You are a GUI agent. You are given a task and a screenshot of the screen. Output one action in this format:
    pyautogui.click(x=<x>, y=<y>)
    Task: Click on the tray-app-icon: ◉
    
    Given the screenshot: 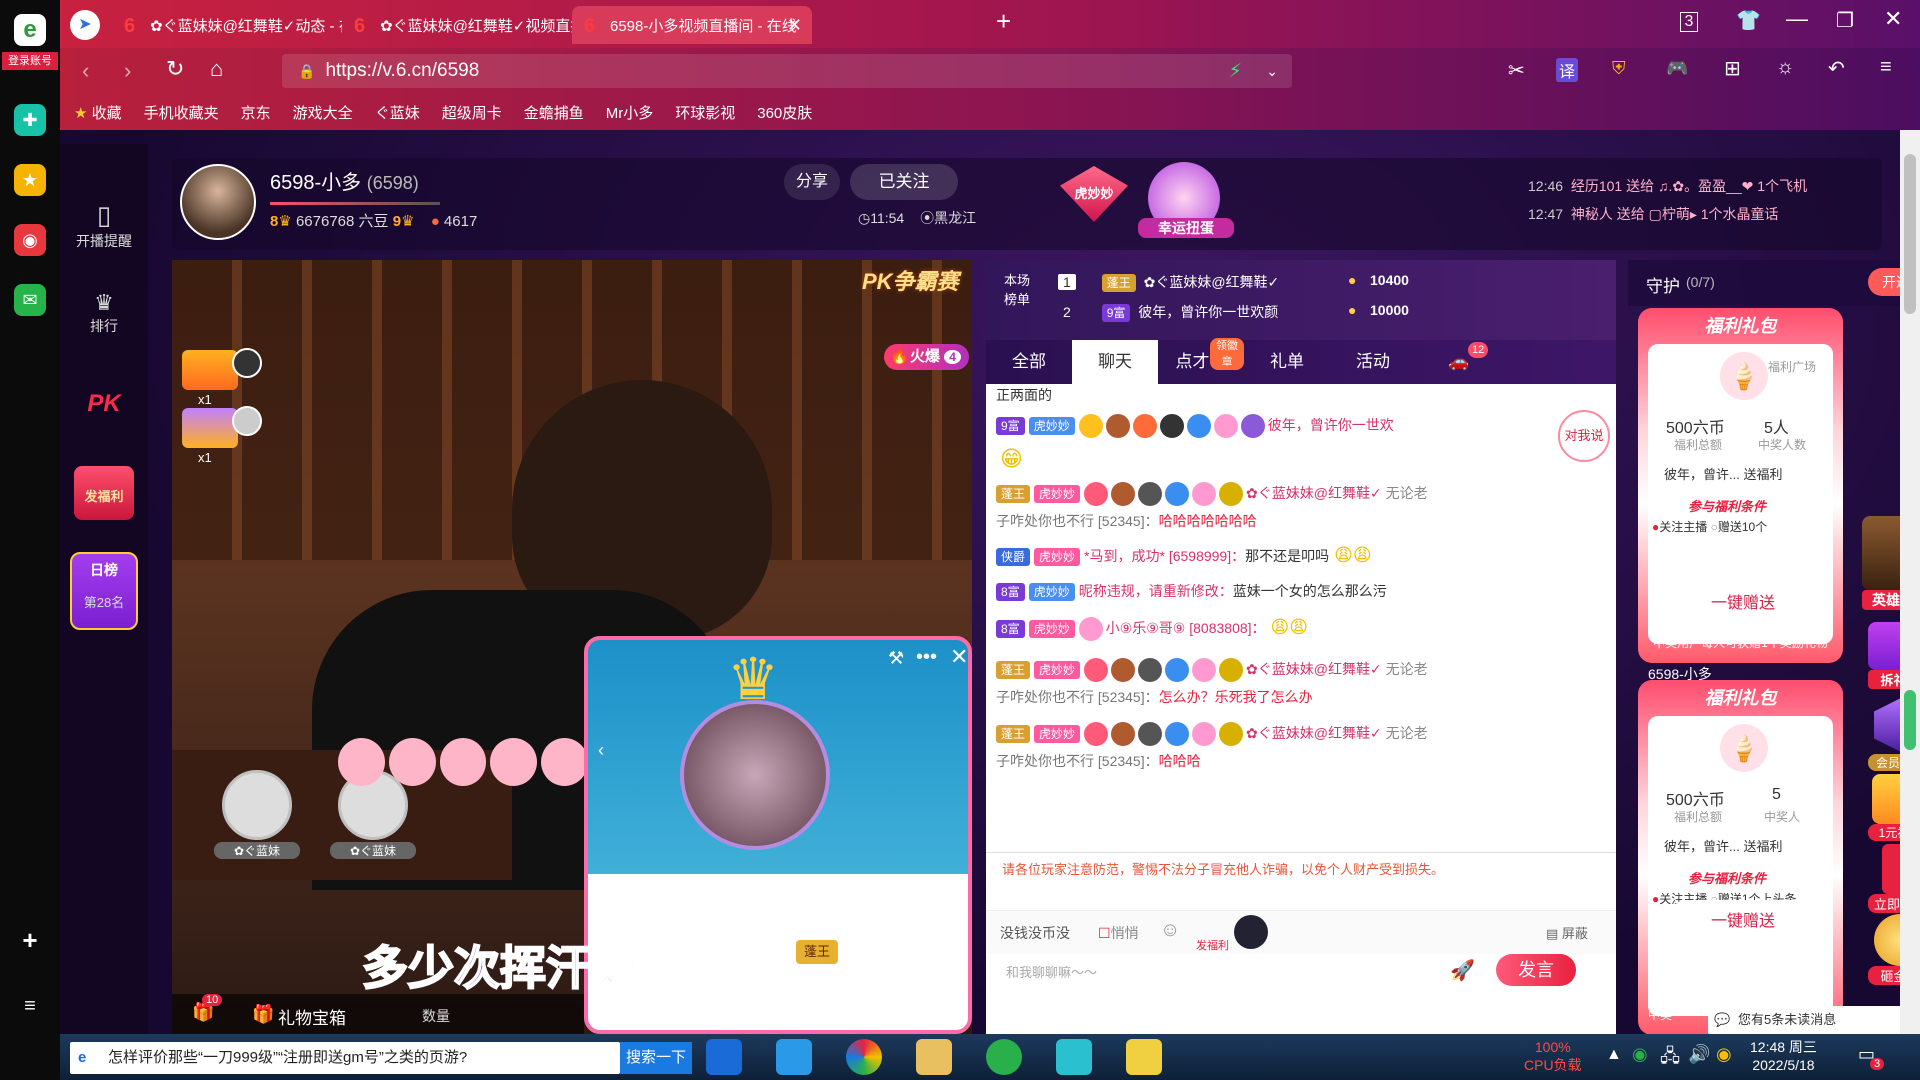 What is the action you would take?
    pyautogui.click(x=1724, y=1054)
    